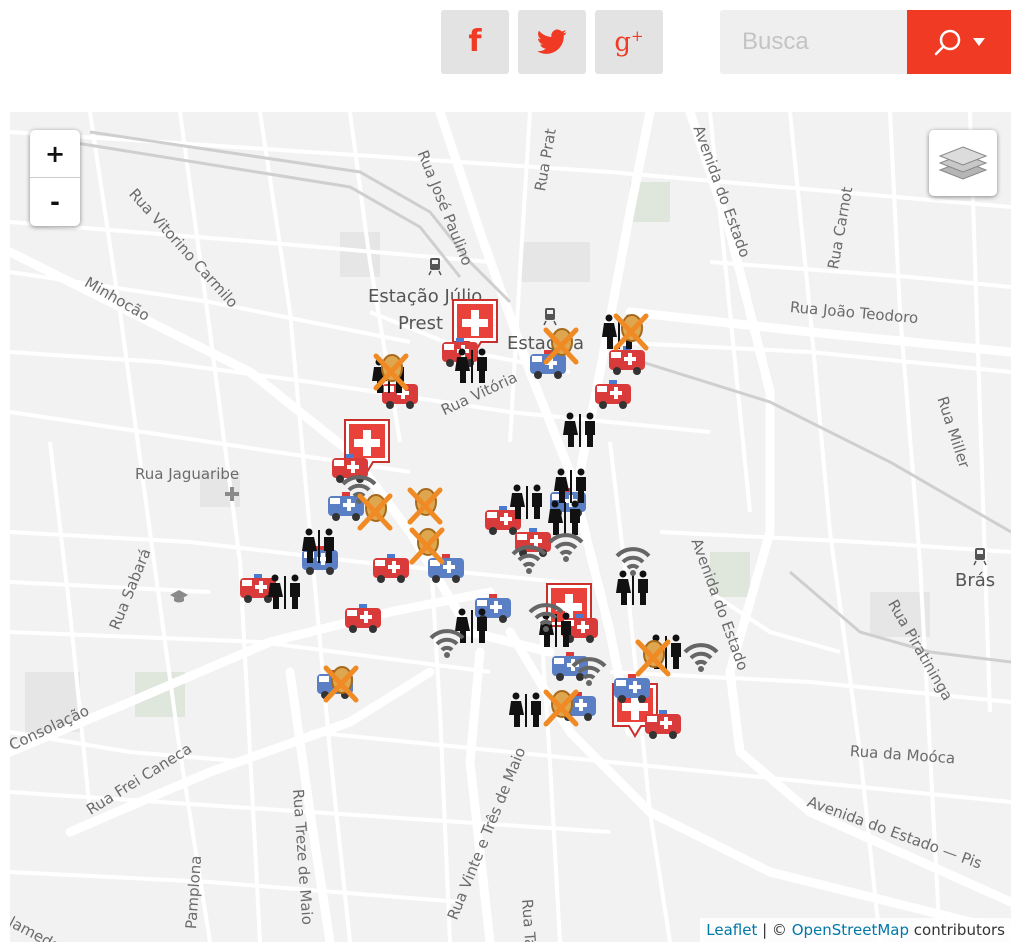 This screenshot has height=942, width=1011. I want to click on hospital-poi-icon, so click(232, 494).